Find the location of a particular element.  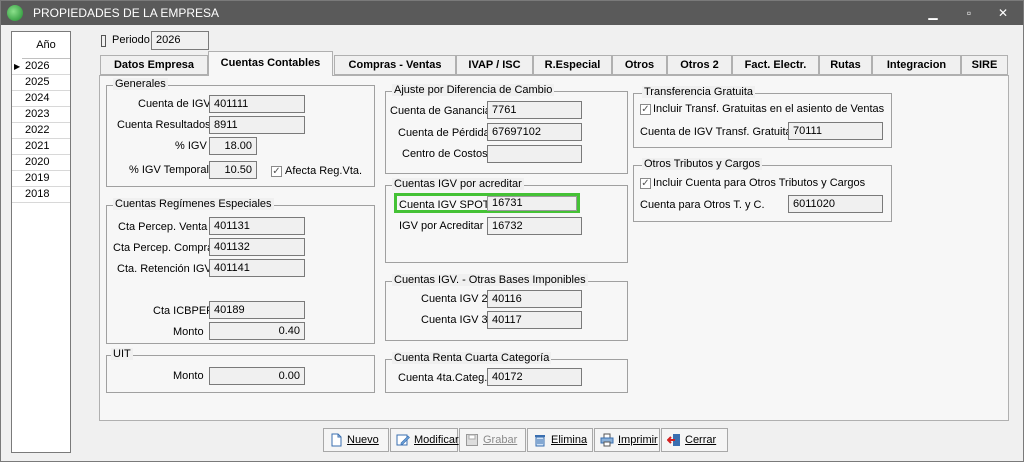

percep-compra-field: 401132 is located at coordinates (257, 247).